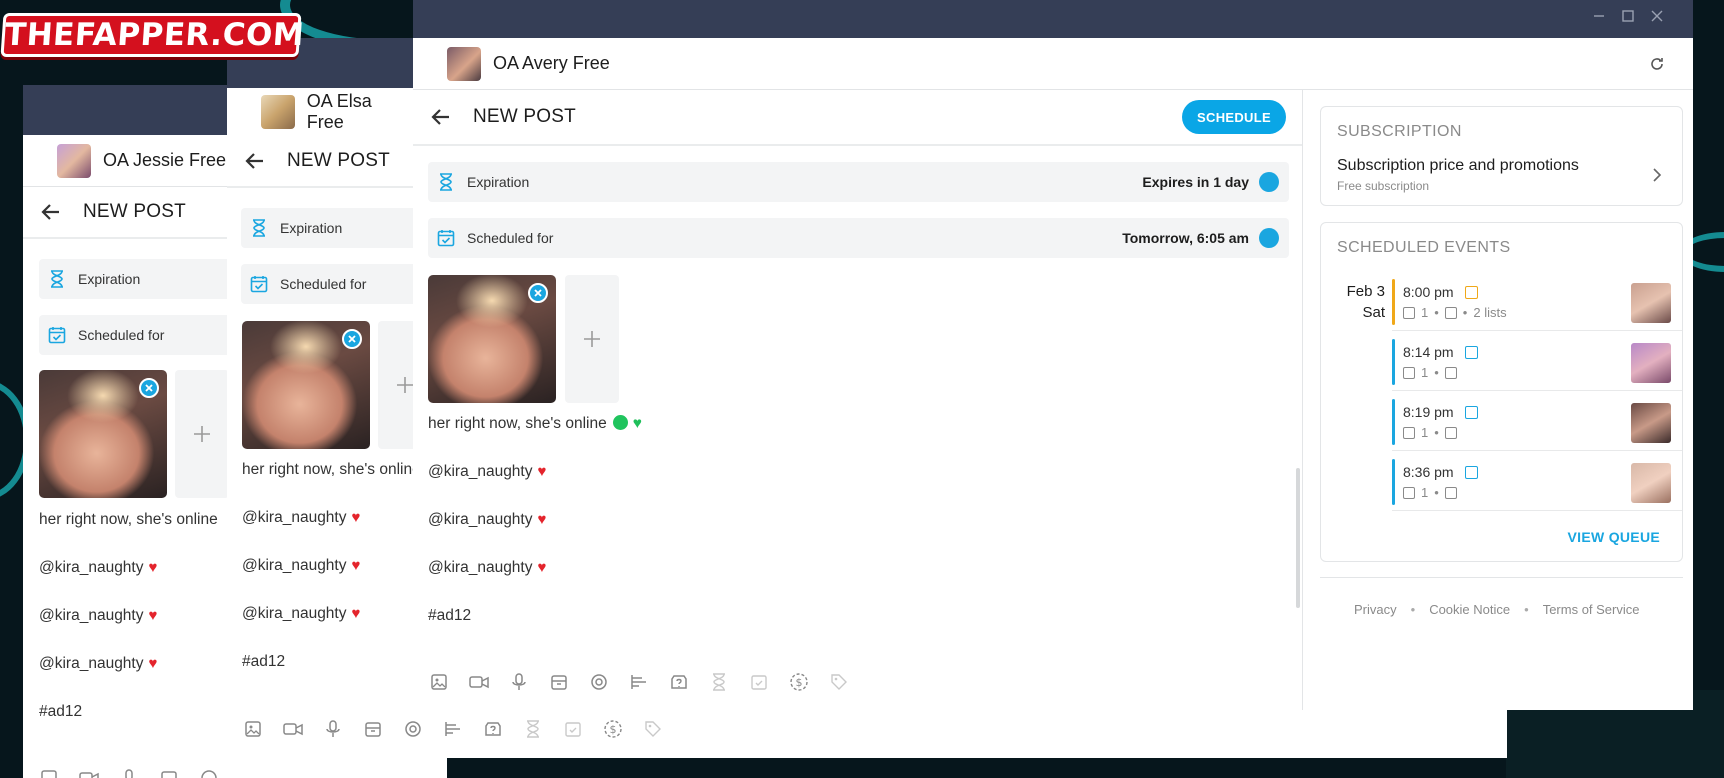  Describe the element at coordinates (1657, 16) in the screenshot. I see `close-icon` at that location.